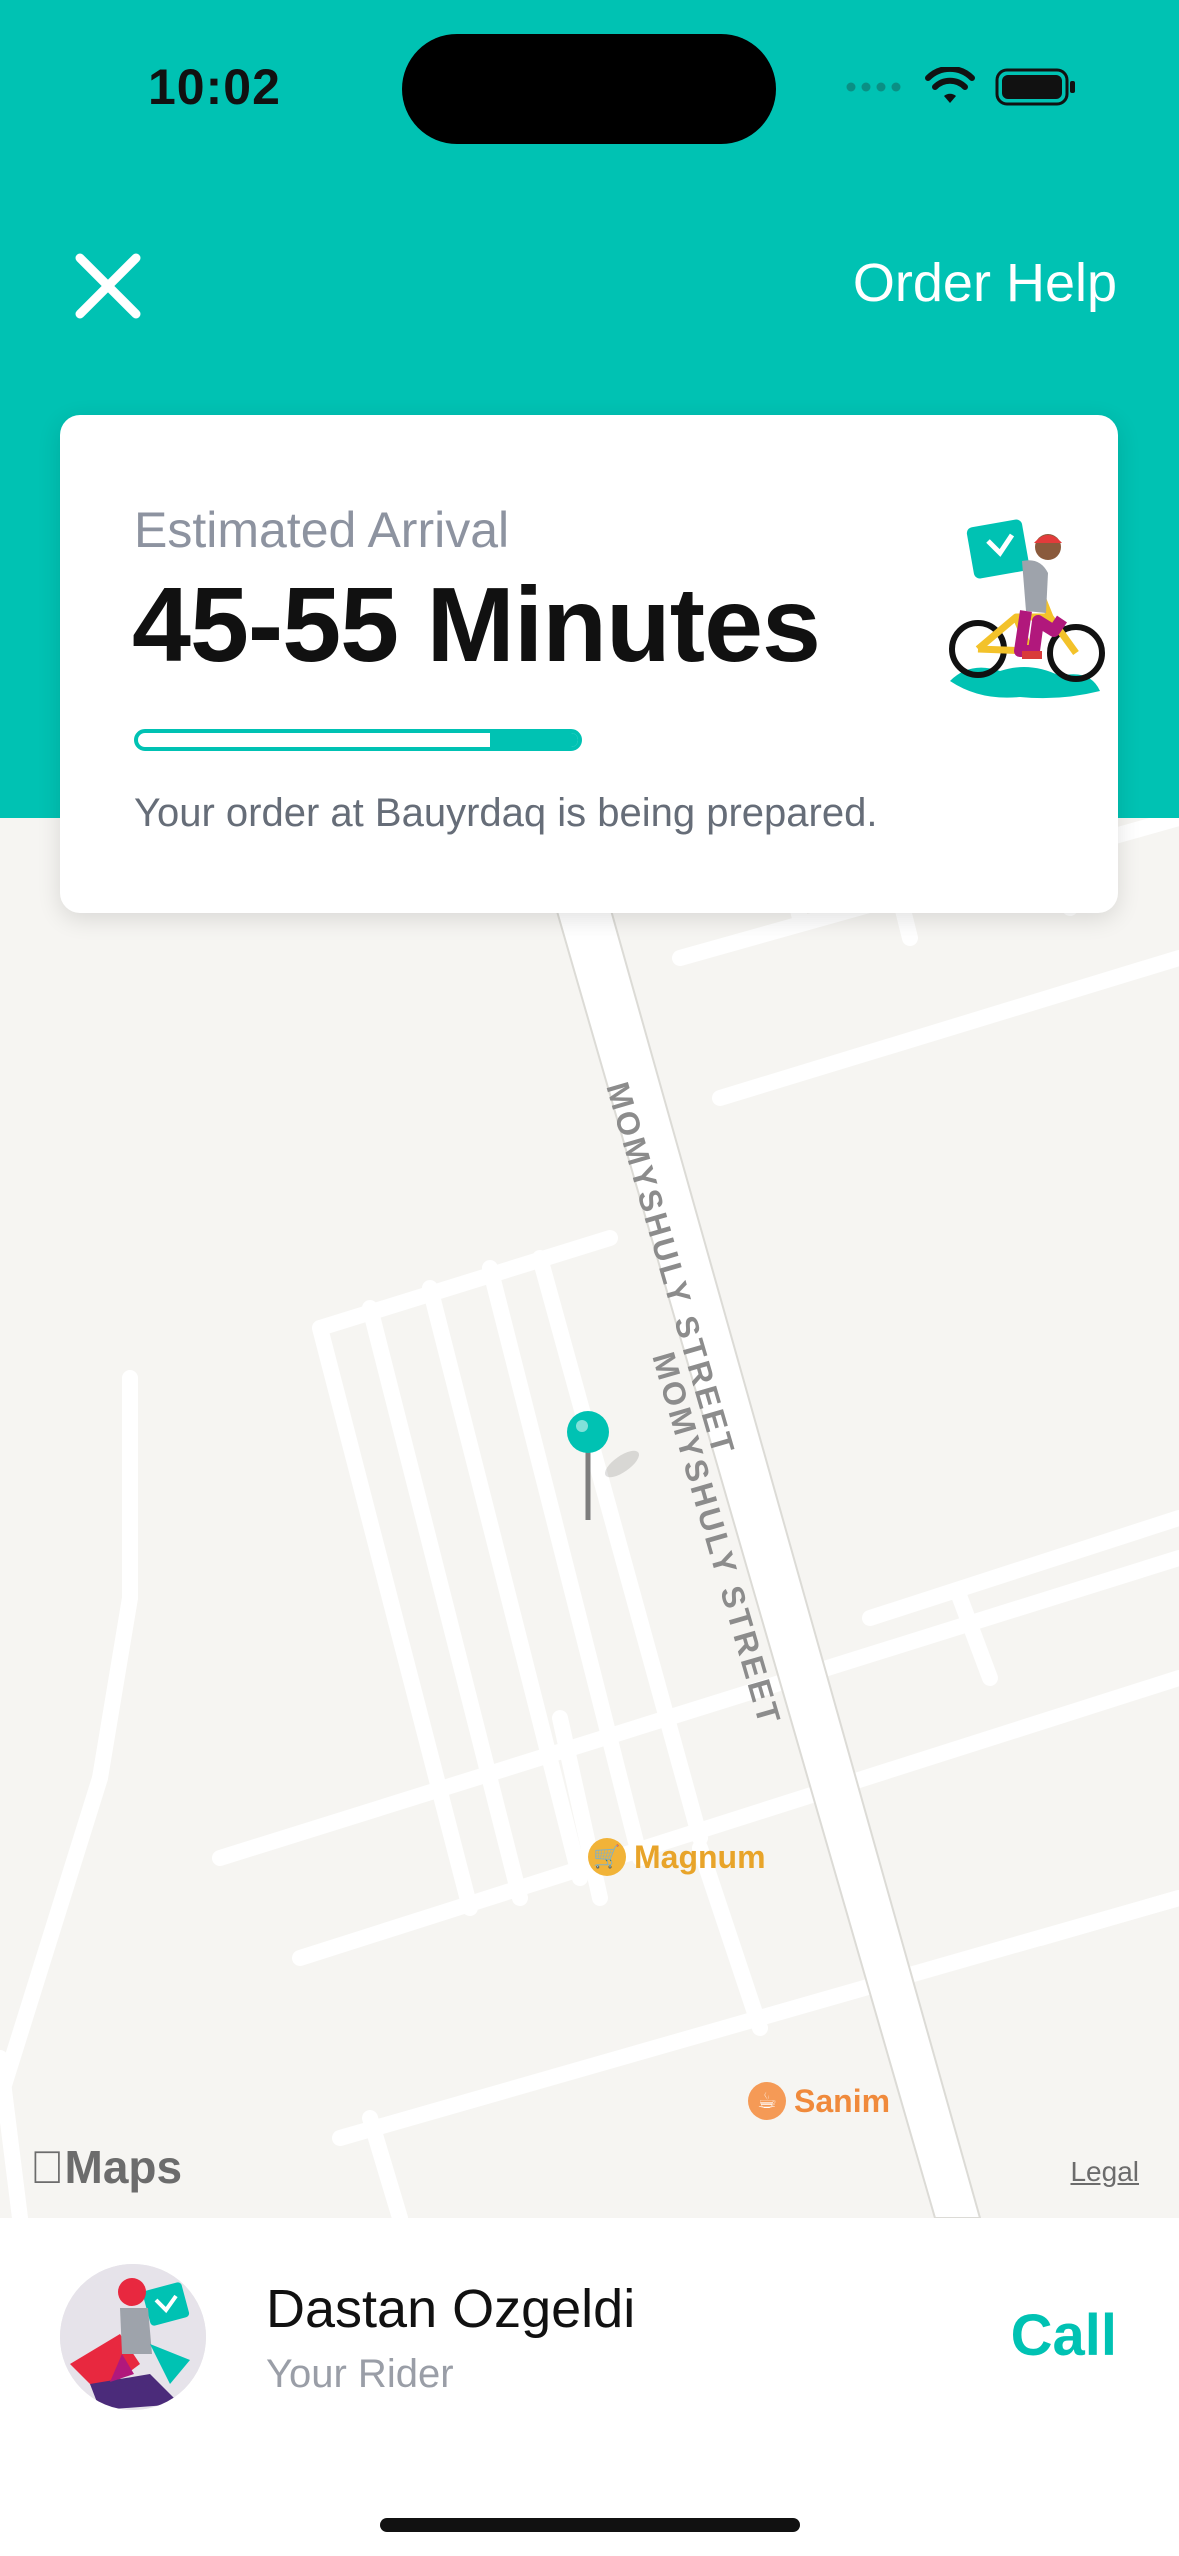  I want to click on shopping-cart-icon: 🛒, so click(607, 1857).